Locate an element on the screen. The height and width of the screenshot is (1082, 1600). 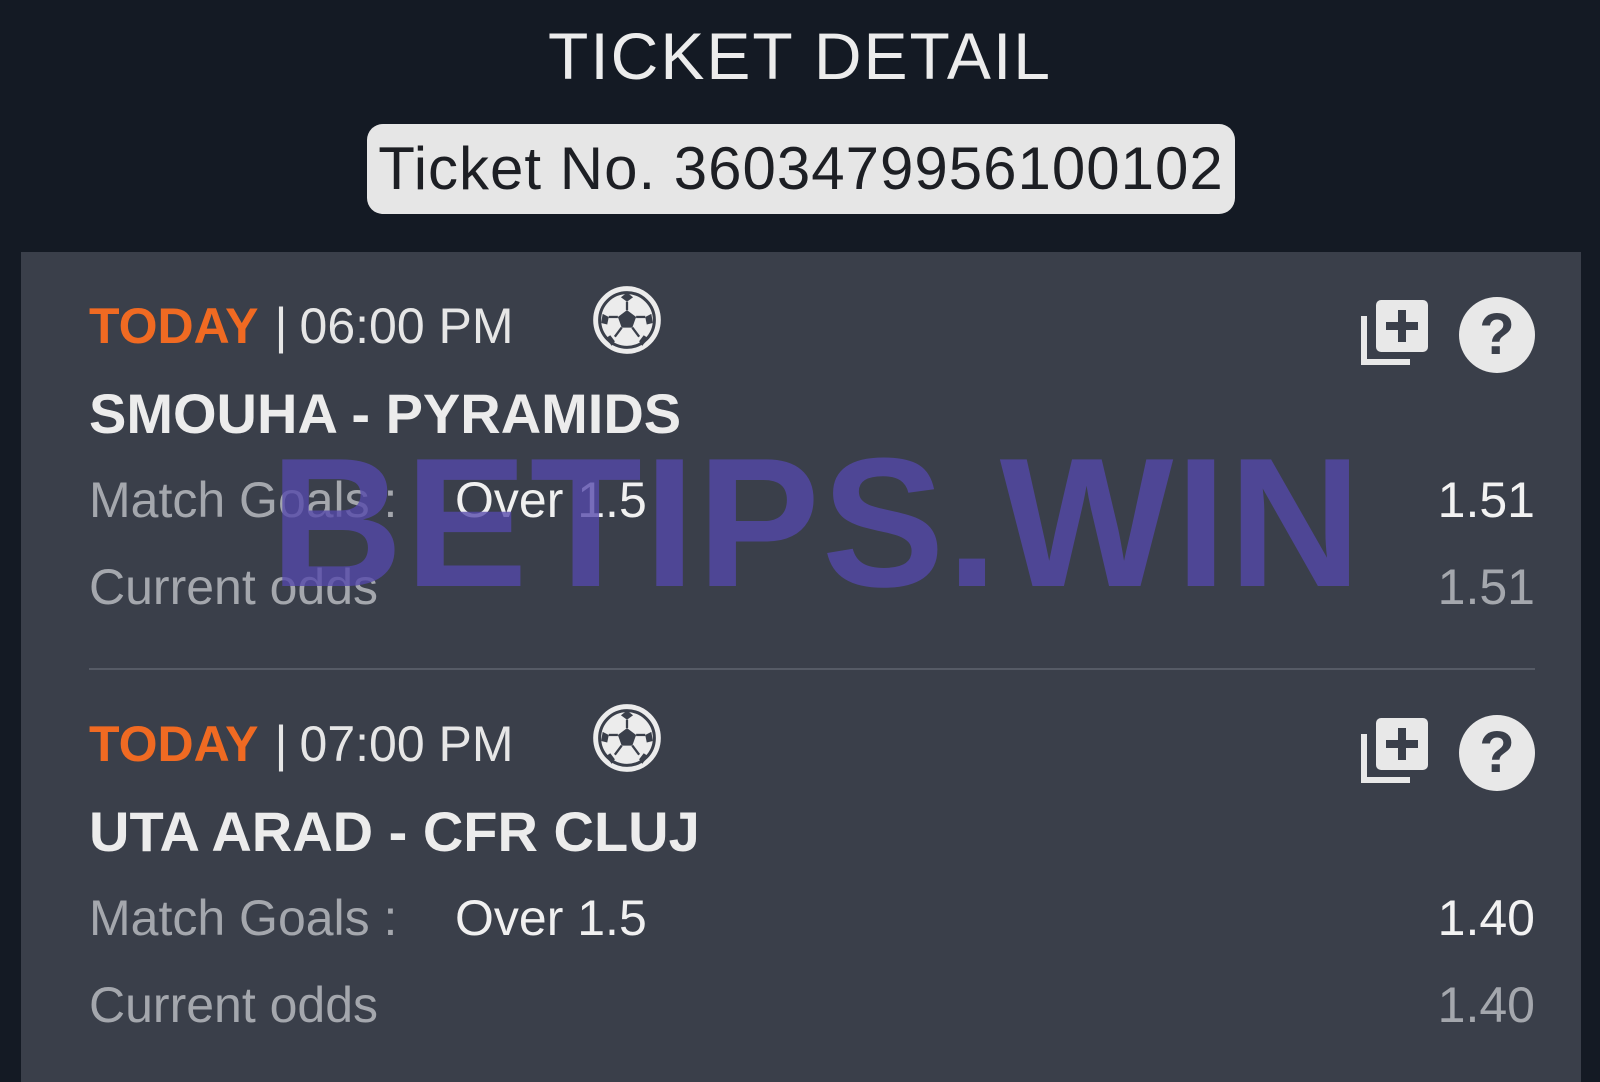
current-odd-value: 1.51 is located at coordinates (1486, 587).